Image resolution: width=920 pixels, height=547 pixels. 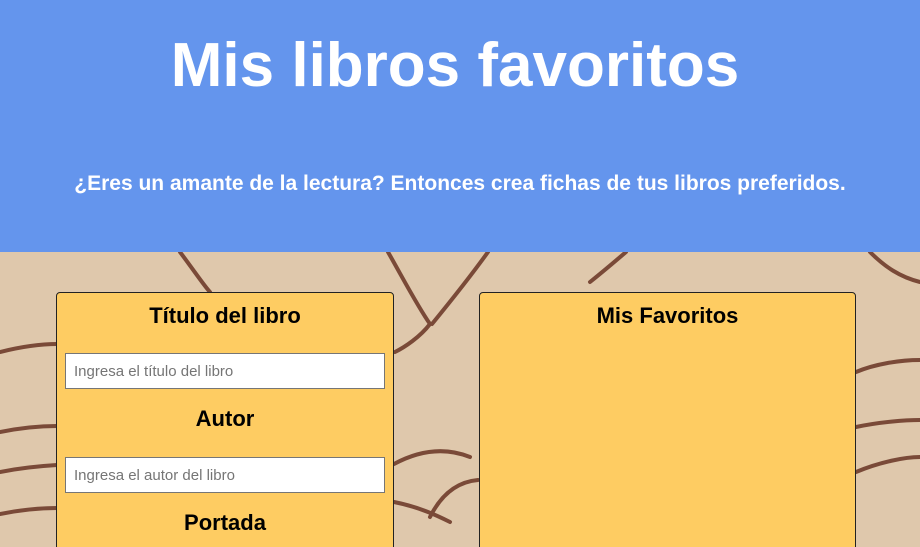 What do you see at coordinates (225, 475) in the screenshot?
I see `book-author-input` at bounding box center [225, 475].